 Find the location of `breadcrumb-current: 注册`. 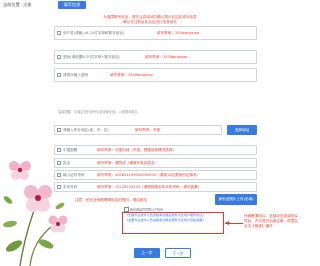

breadcrumb-current: 注册 is located at coordinates (27, 4).